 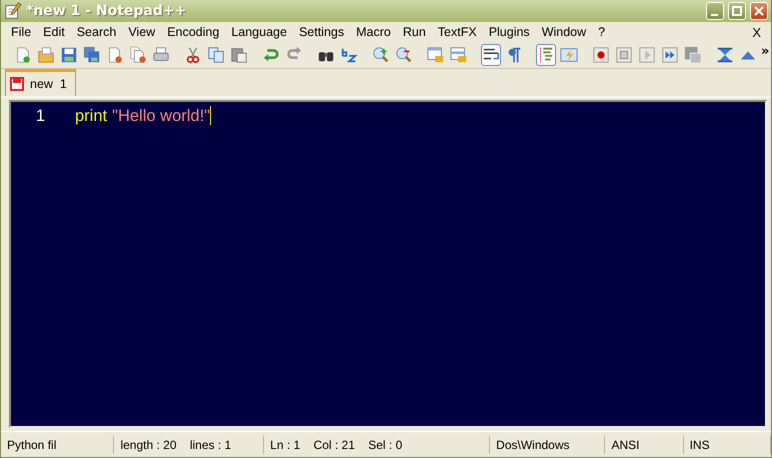 I want to click on menu-item: Settings, so click(x=321, y=32).